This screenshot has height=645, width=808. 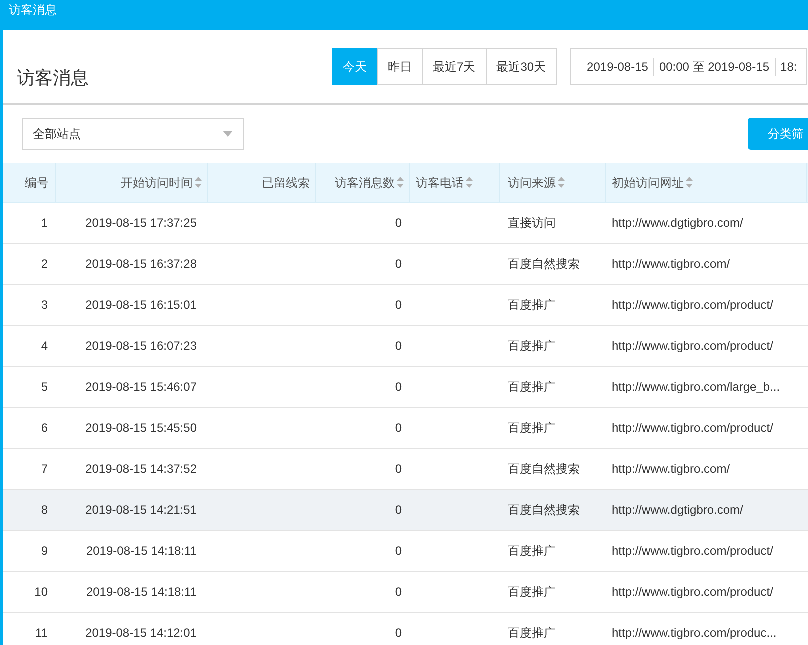 What do you see at coordinates (788, 67) in the screenshot?
I see `date-range-text: 18:` at bounding box center [788, 67].